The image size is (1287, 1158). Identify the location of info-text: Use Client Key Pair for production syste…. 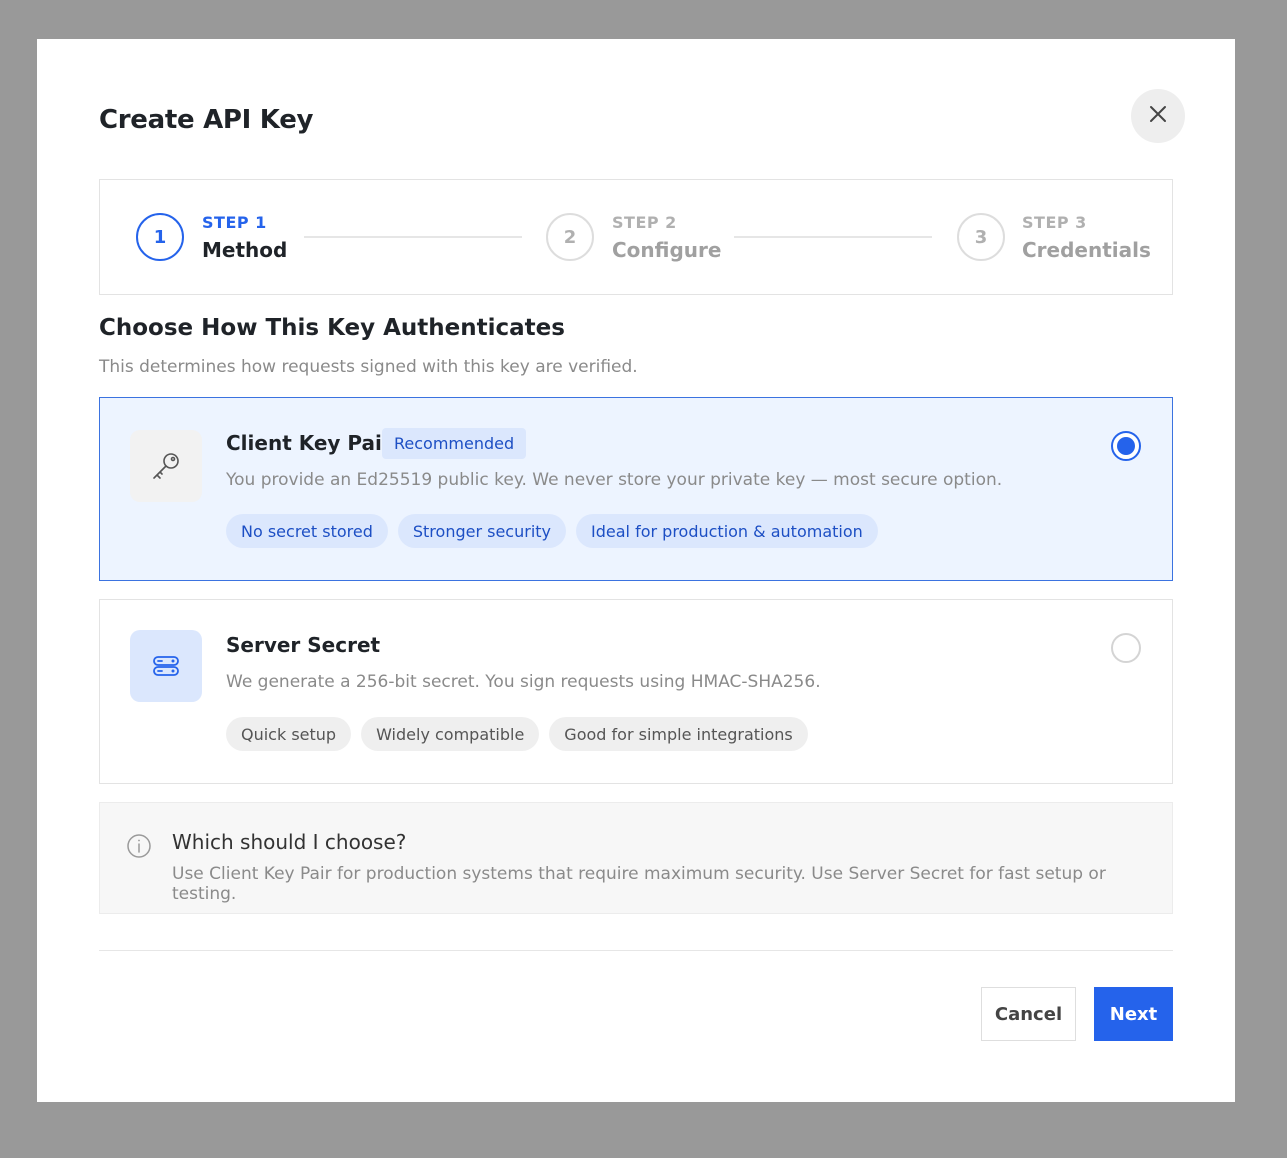
(639, 884).